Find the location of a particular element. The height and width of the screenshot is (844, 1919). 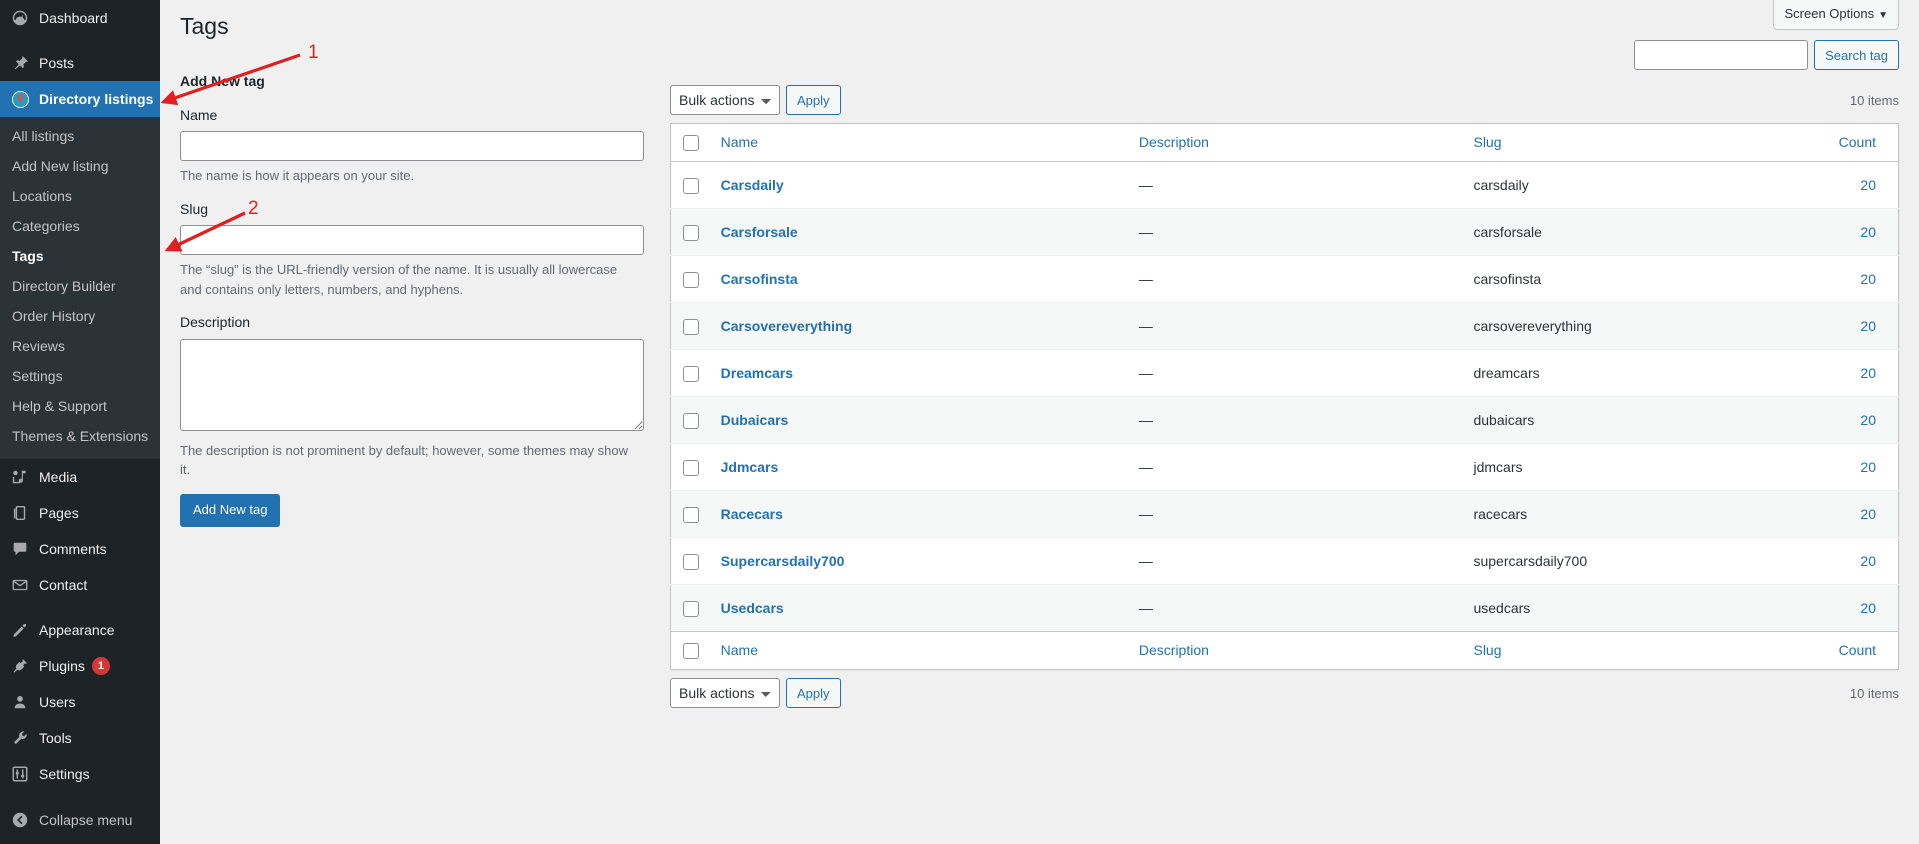

add-new-tag-submit-button: Add New tag is located at coordinates (230, 510).